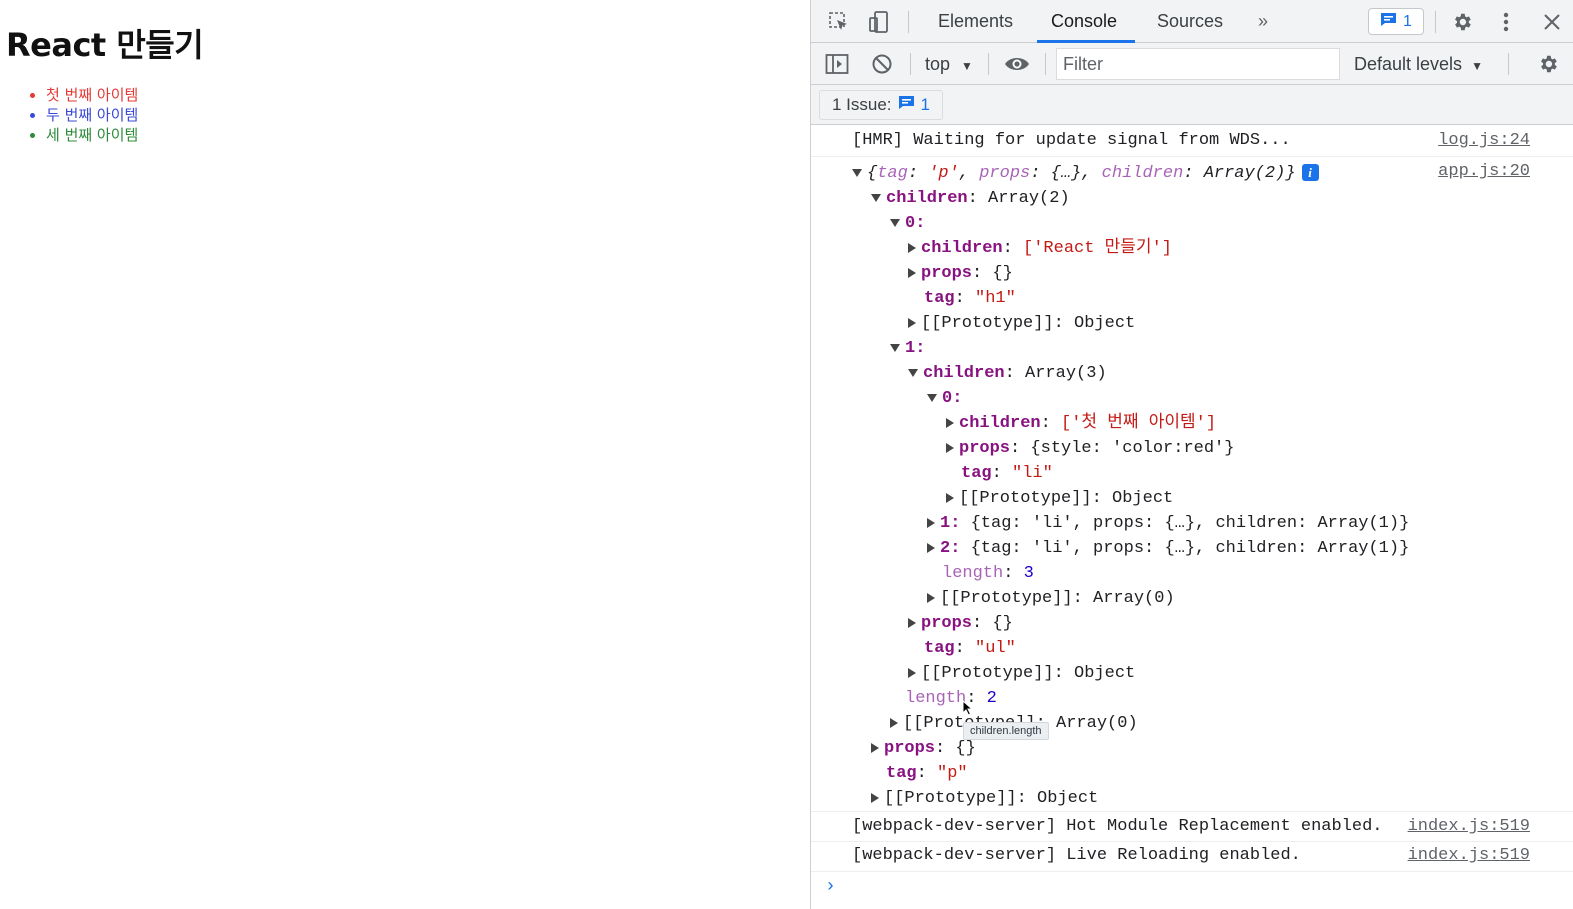 This screenshot has width=1573, height=909. I want to click on issues-link-button: 1 Issue: 1, so click(881, 105).